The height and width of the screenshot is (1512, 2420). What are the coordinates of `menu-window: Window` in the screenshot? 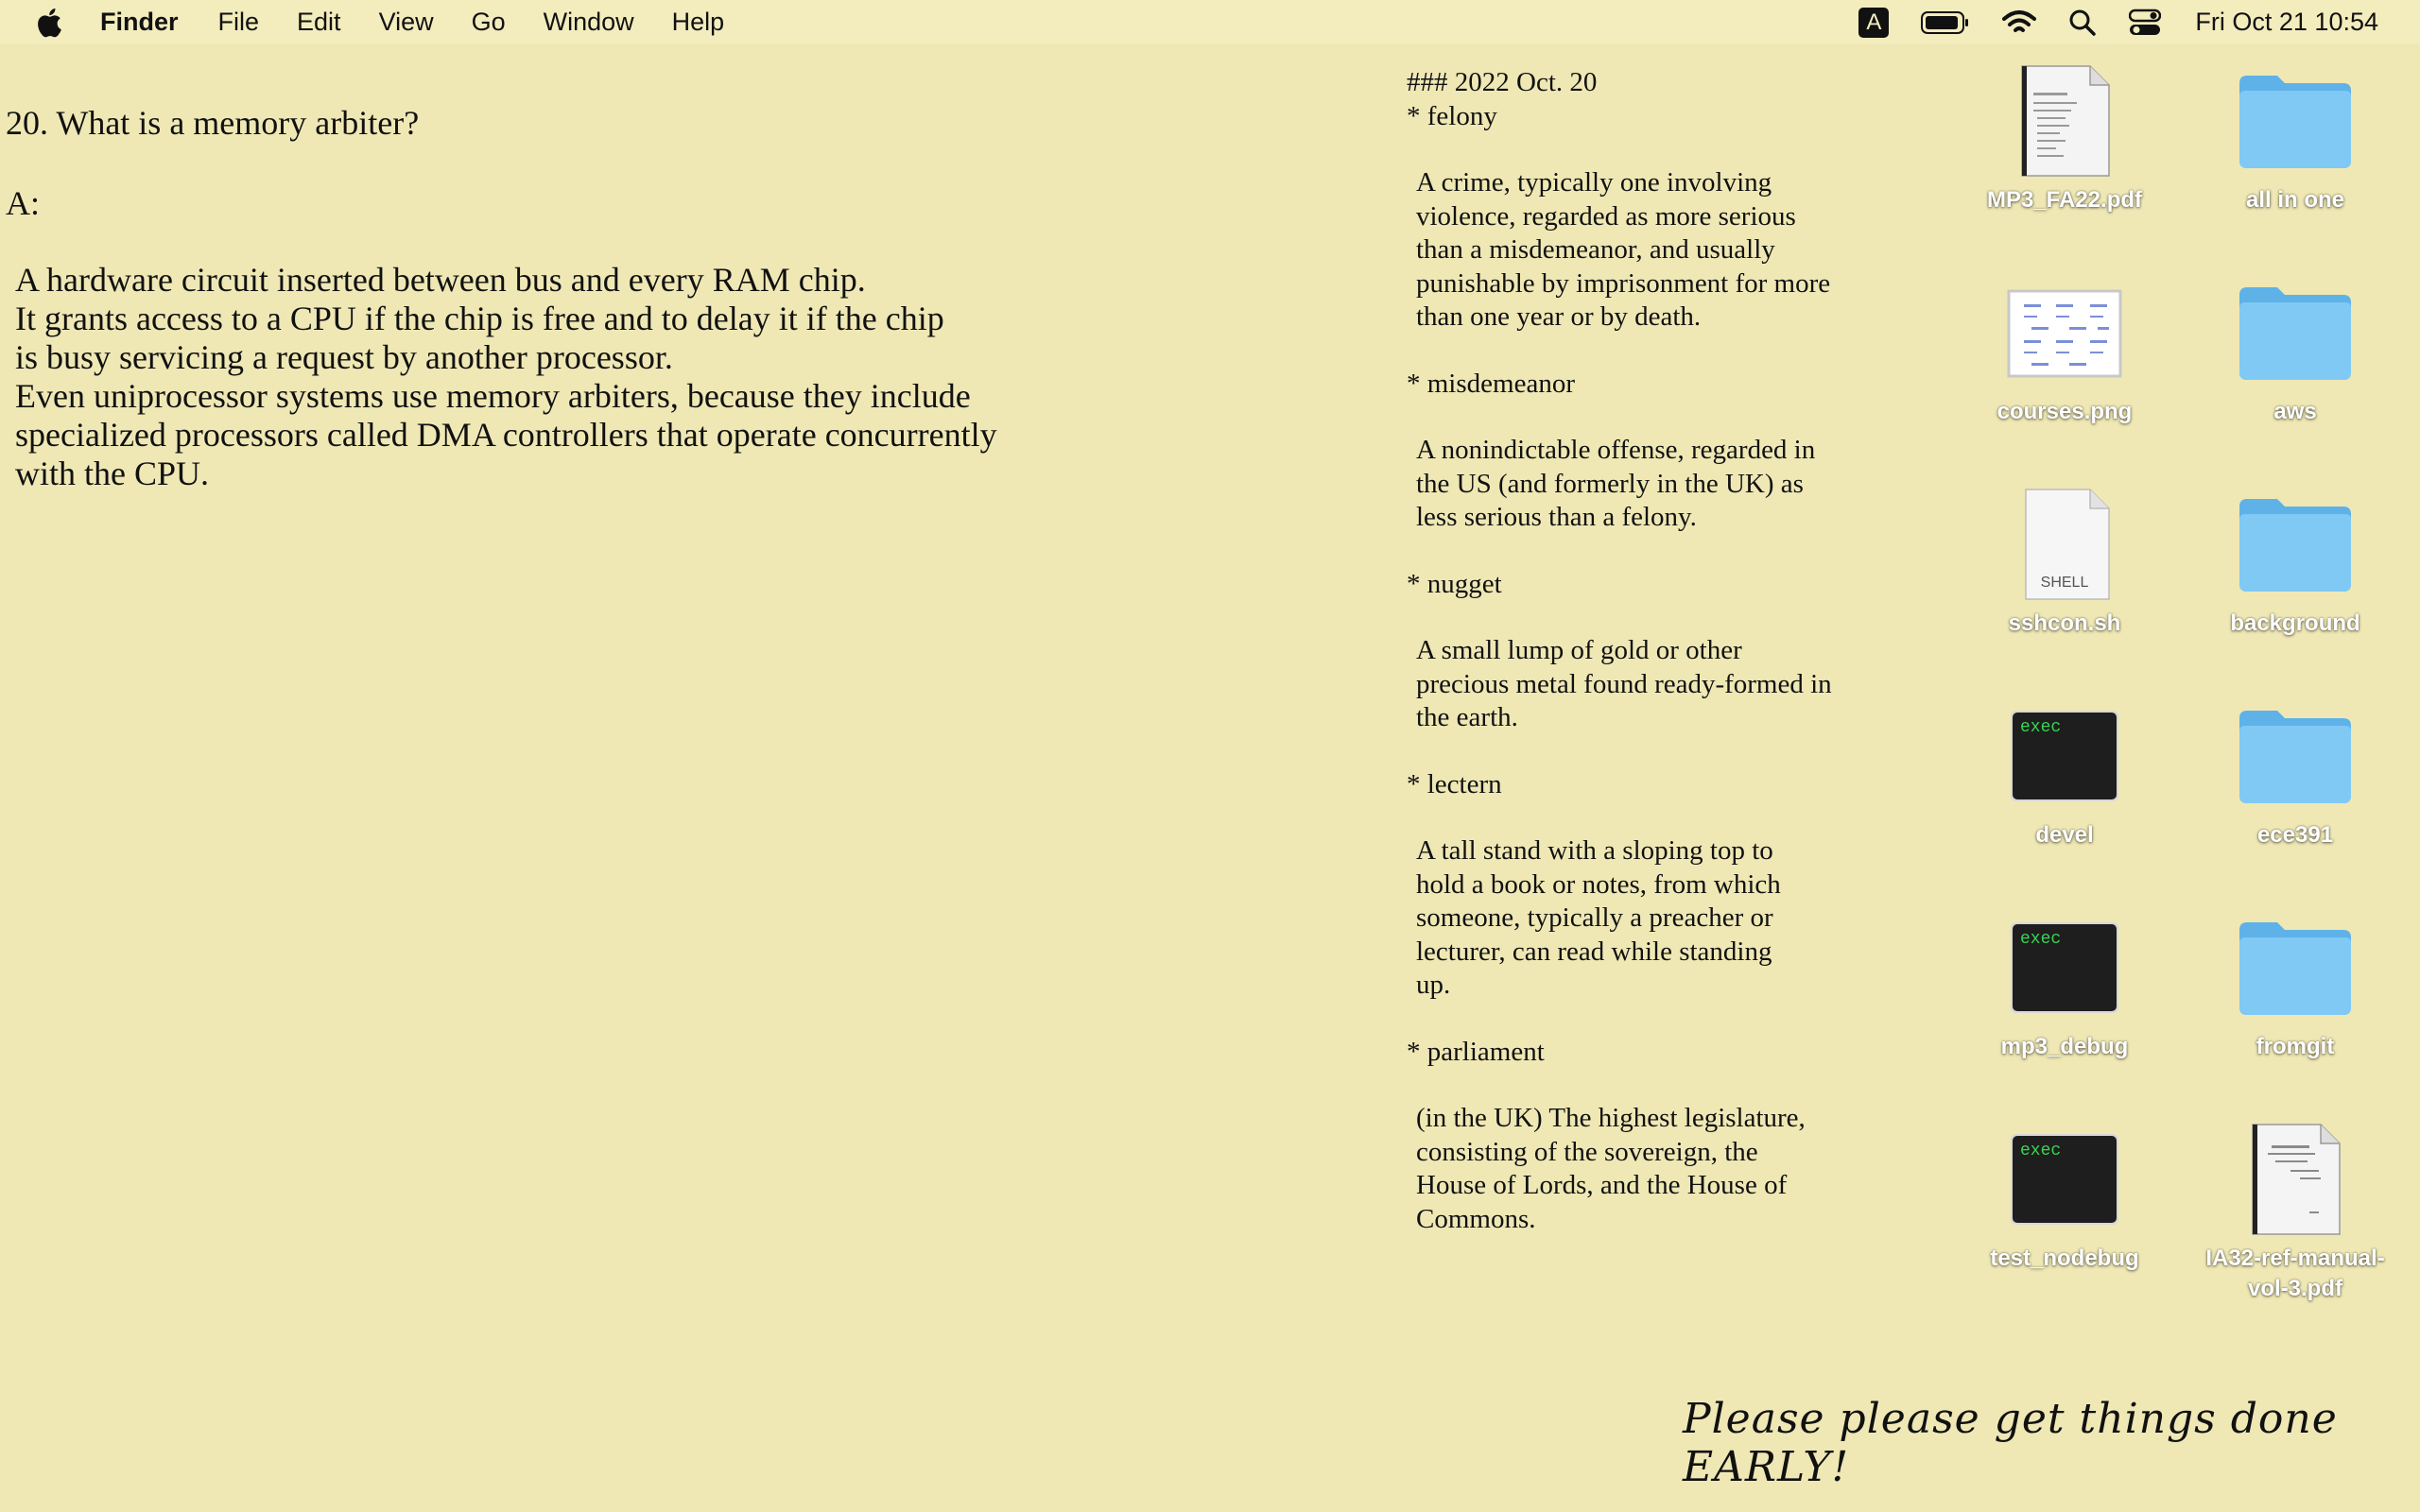 It's located at (589, 22).